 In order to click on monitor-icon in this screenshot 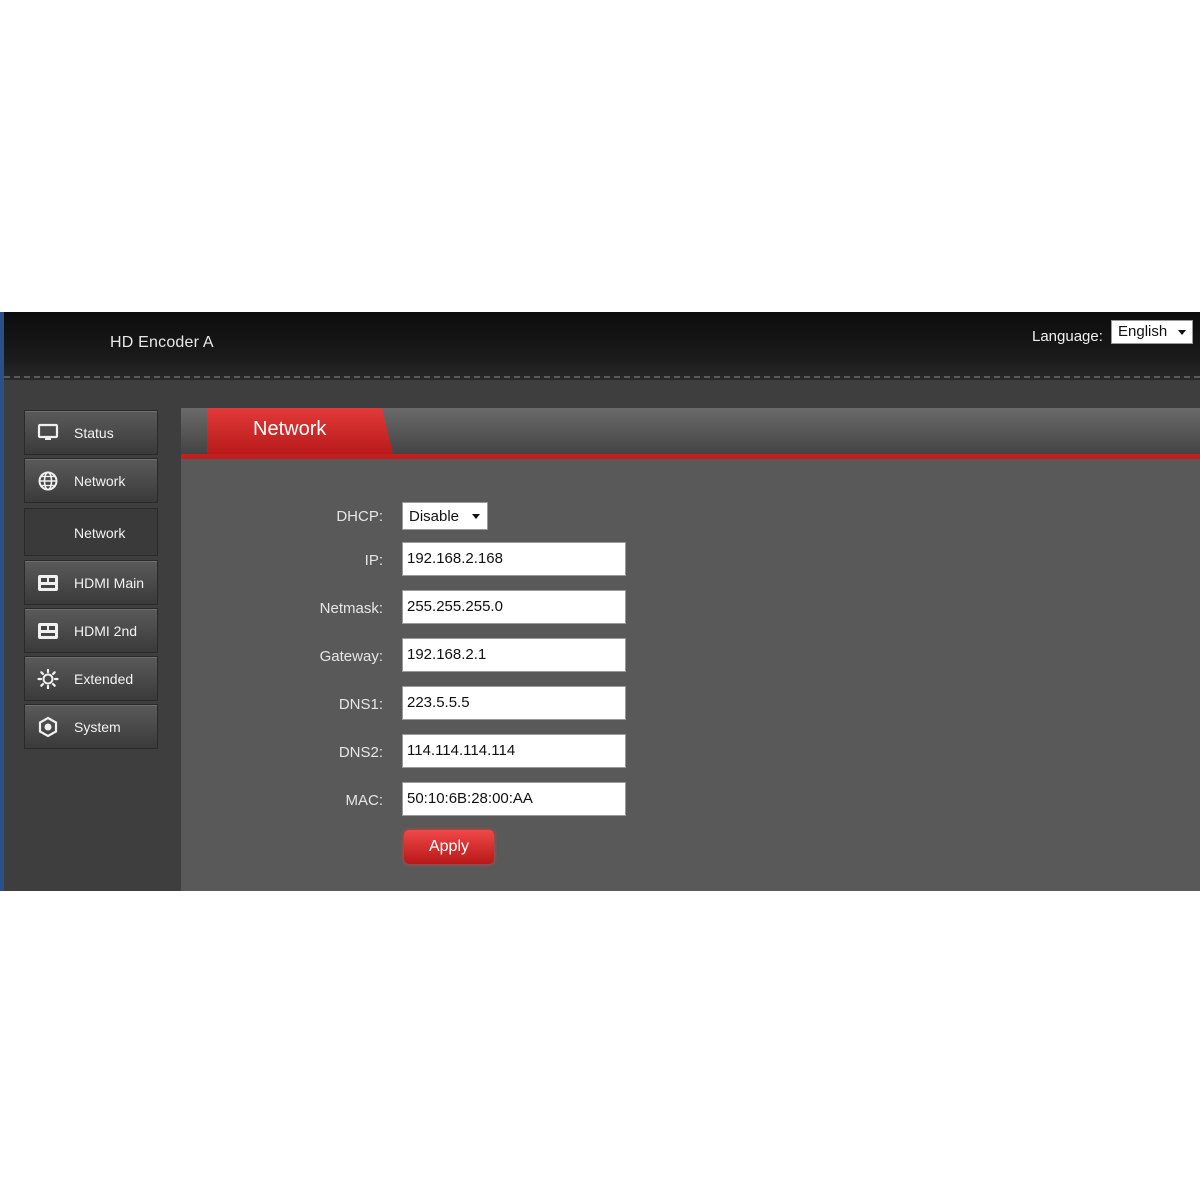, I will do `click(48, 431)`.